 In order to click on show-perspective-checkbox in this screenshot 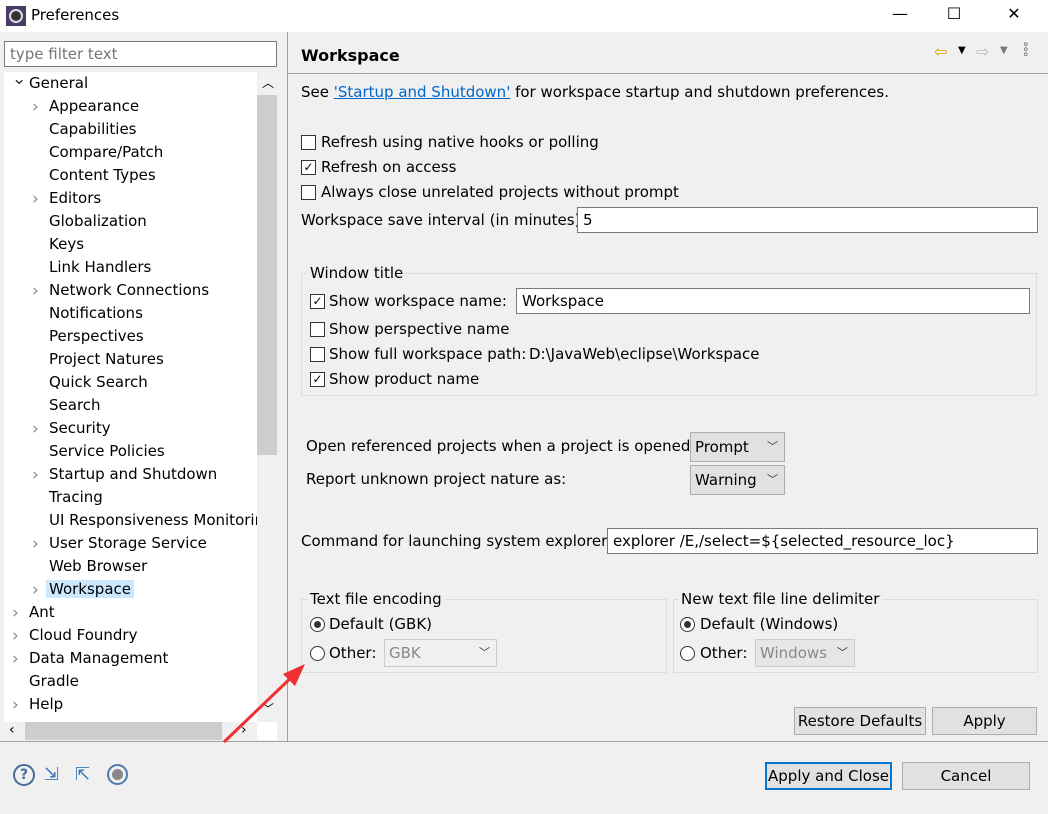, I will do `click(317, 329)`.